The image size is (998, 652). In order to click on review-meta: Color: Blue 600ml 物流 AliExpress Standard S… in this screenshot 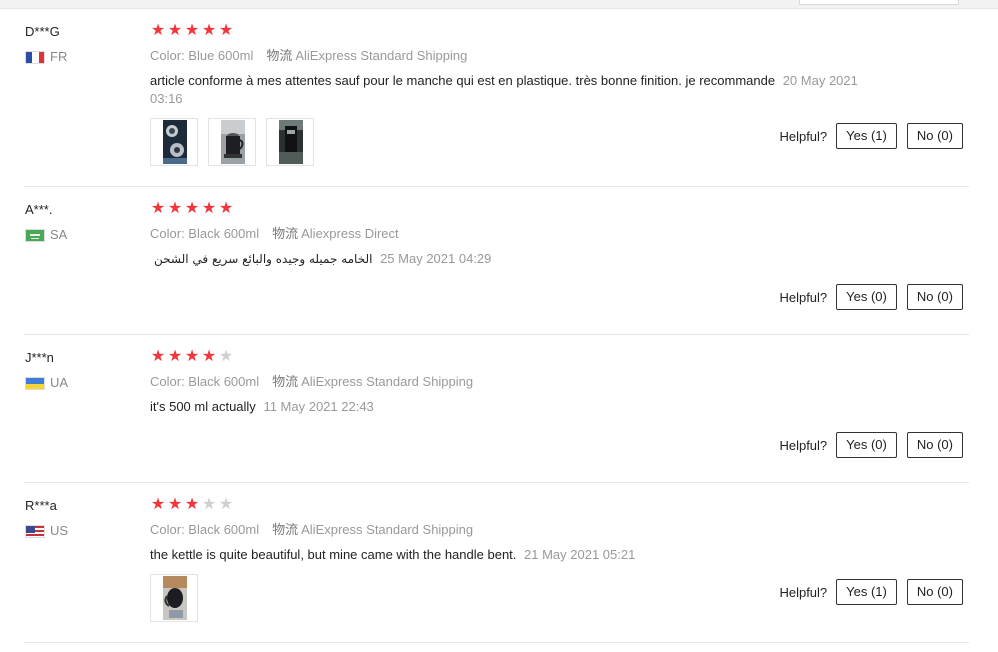, I will do `click(510, 56)`.